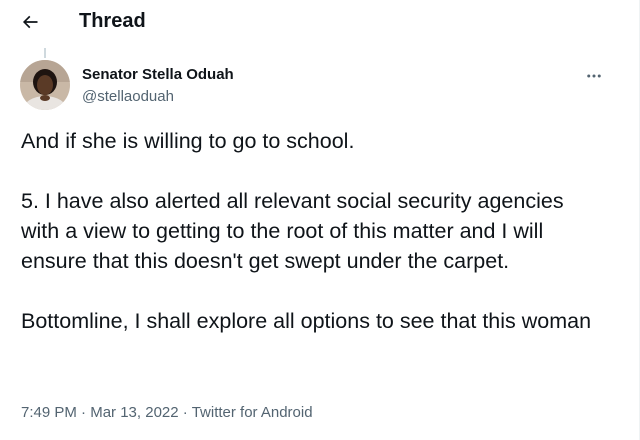 This screenshot has width=640, height=440. I want to click on back-button, so click(30, 22).